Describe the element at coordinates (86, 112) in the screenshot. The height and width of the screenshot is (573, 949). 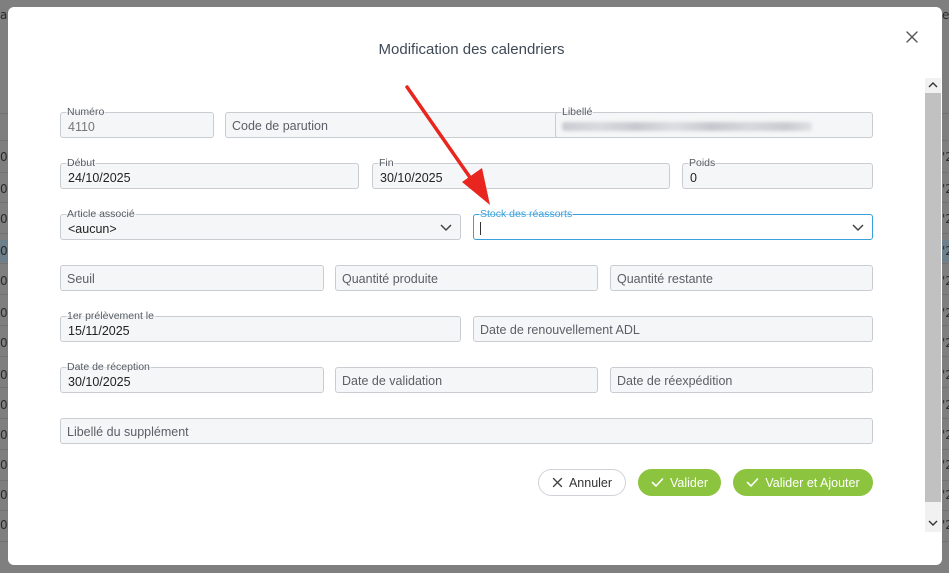
I see `numero-label: Numéro` at that location.